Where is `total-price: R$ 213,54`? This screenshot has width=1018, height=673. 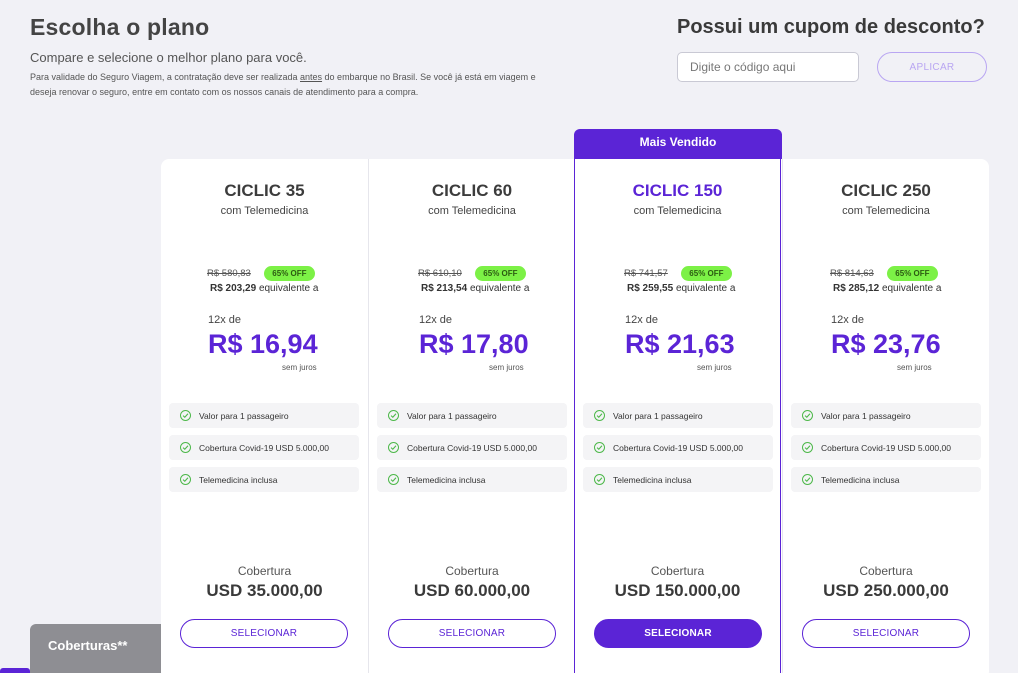
total-price: R$ 213,54 is located at coordinates (444, 288).